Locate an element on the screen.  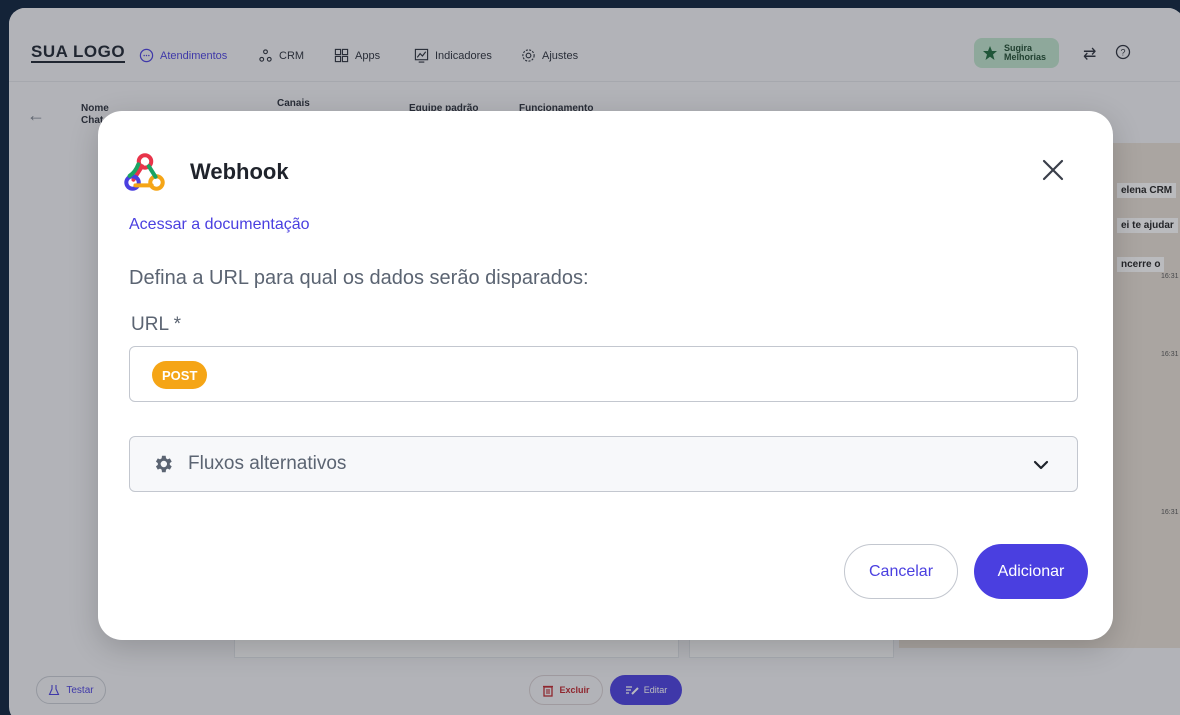
close-icon is located at coordinates (1053, 170).